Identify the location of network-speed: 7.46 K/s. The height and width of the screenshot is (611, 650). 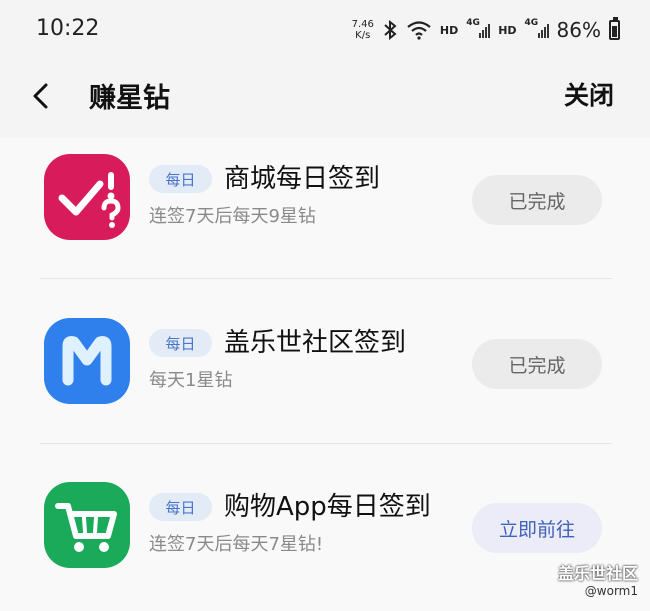
(363, 30).